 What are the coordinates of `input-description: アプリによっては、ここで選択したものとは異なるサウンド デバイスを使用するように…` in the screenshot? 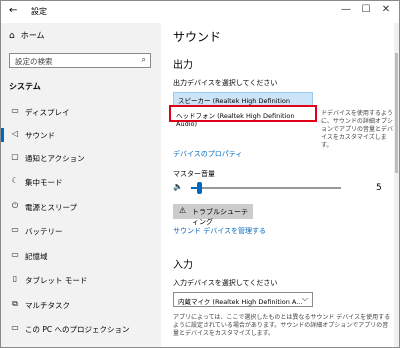 It's located at (282, 325).